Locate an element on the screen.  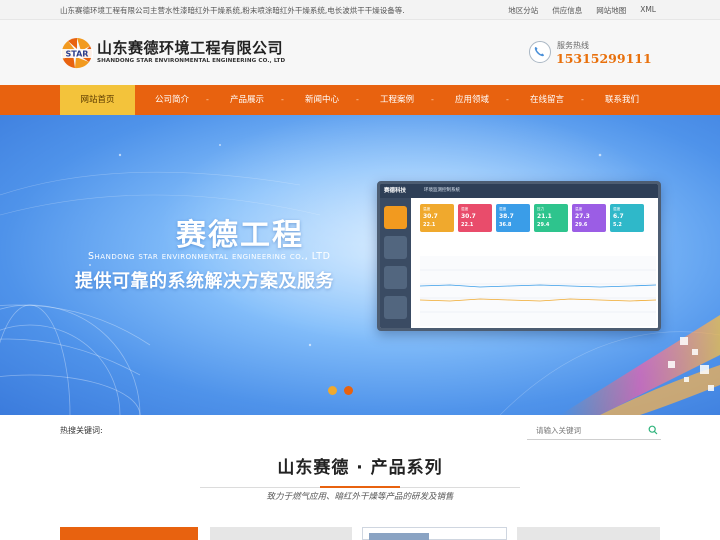
nav-news: 新闻中心 is located at coordinates (322, 100).